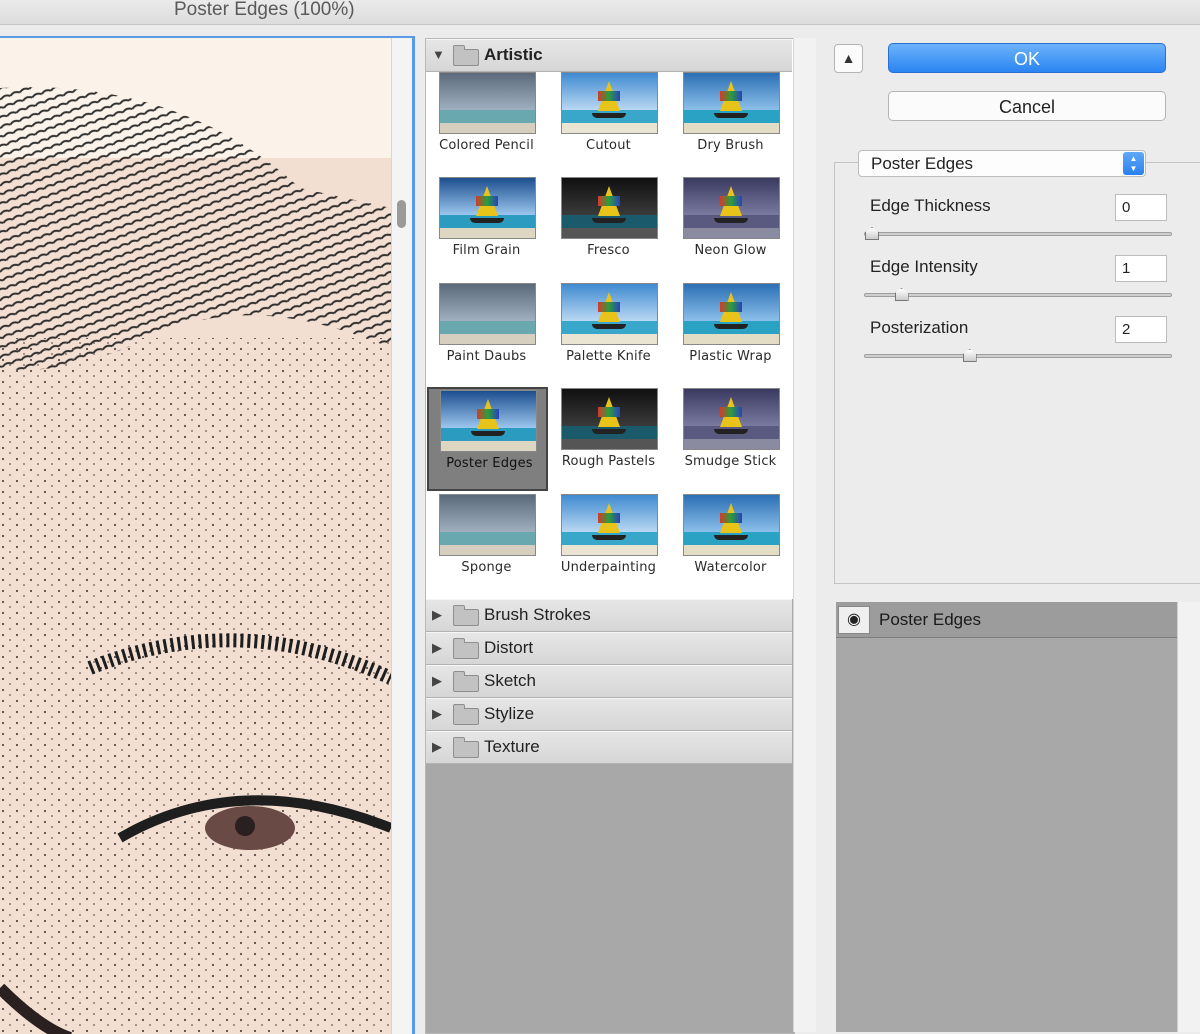 The height and width of the screenshot is (1034, 1200). What do you see at coordinates (609, 648) in the screenshot?
I see `category-distort: ▶ Distort` at bounding box center [609, 648].